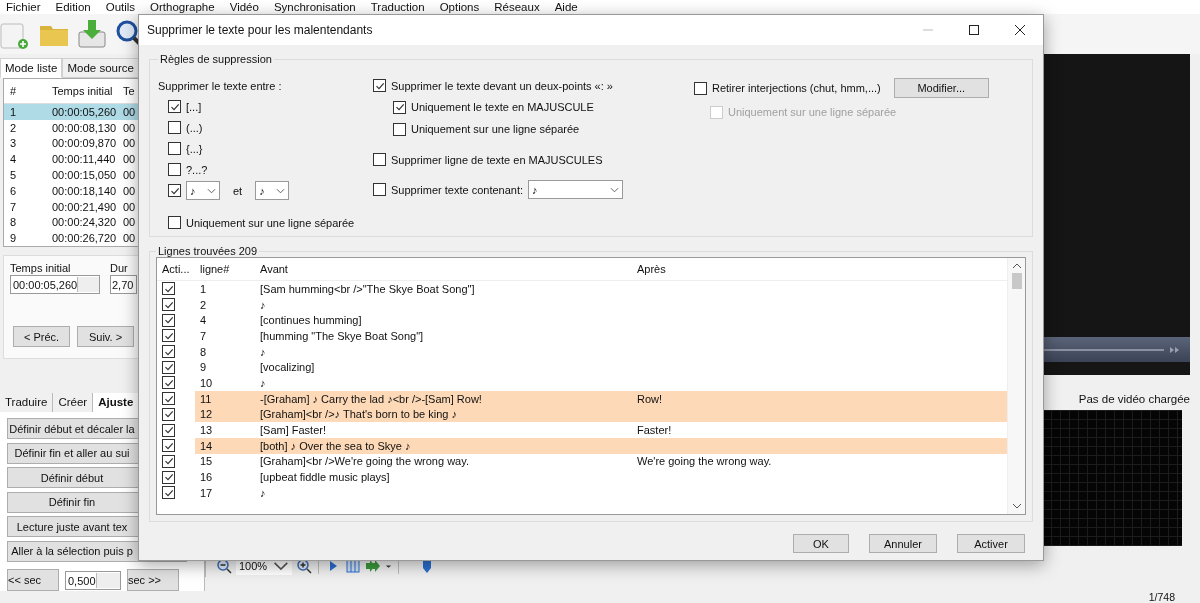 This screenshot has width=1200, height=603. Describe the element at coordinates (518, 7) in the screenshot. I see `menu-item: Réseaux` at that location.